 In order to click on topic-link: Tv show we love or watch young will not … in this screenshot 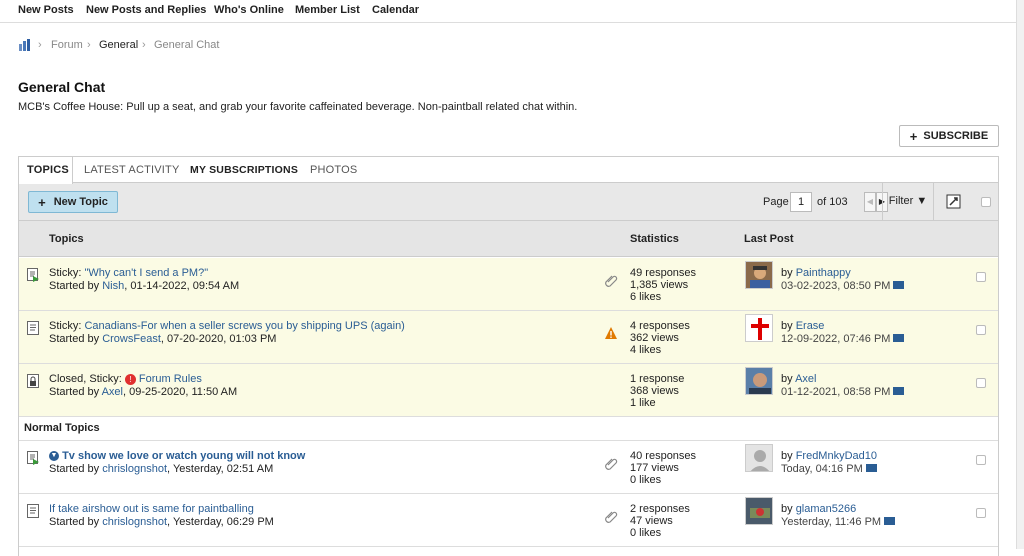, I will do `click(183, 456)`.